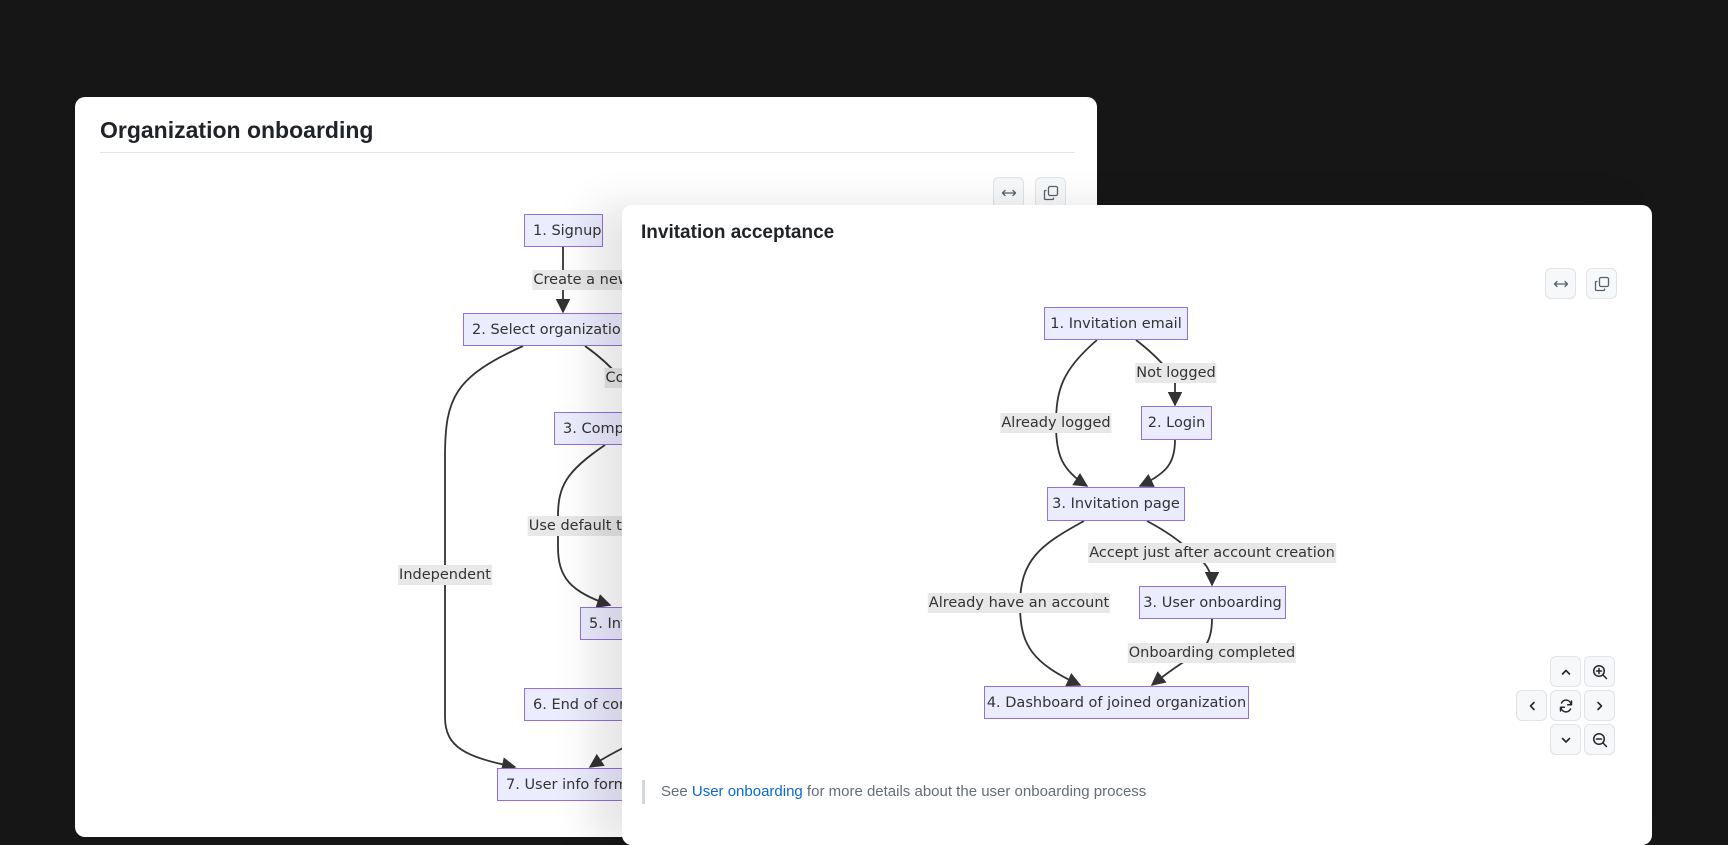 This screenshot has height=845, width=1728. I want to click on node-invitation-email: 1. Invitation email, so click(1116, 323).